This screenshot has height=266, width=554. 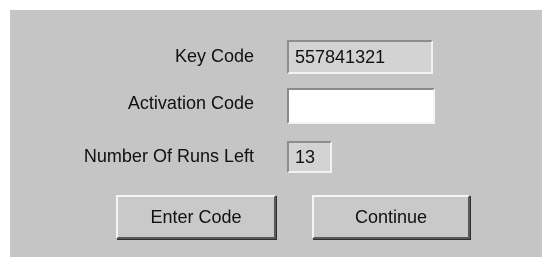 I want to click on runs-left-field: 13, so click(x=309, y=157).